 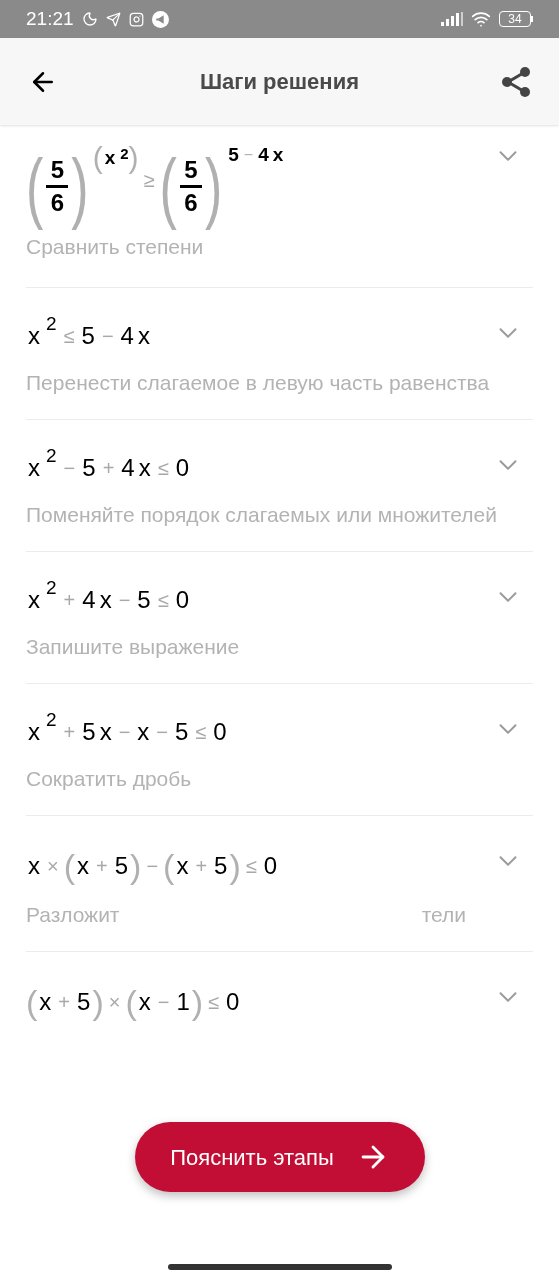 I want to click on camera-icon, so click(x=136, y=19).